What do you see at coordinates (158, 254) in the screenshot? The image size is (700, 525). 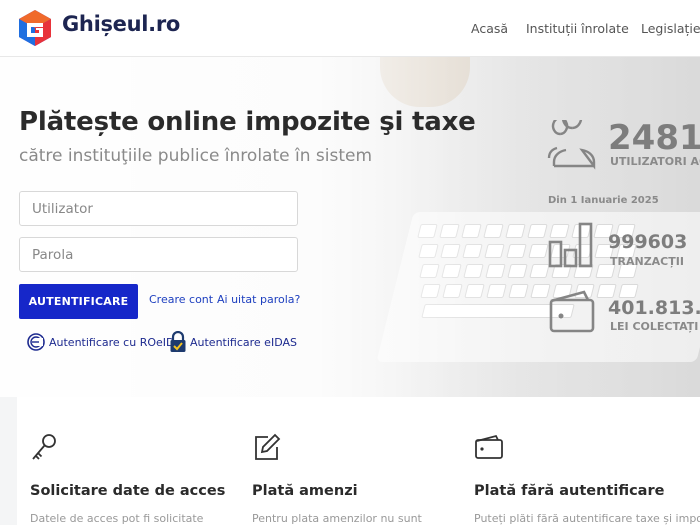 I see `password-input` at bounding box center [158, 254].